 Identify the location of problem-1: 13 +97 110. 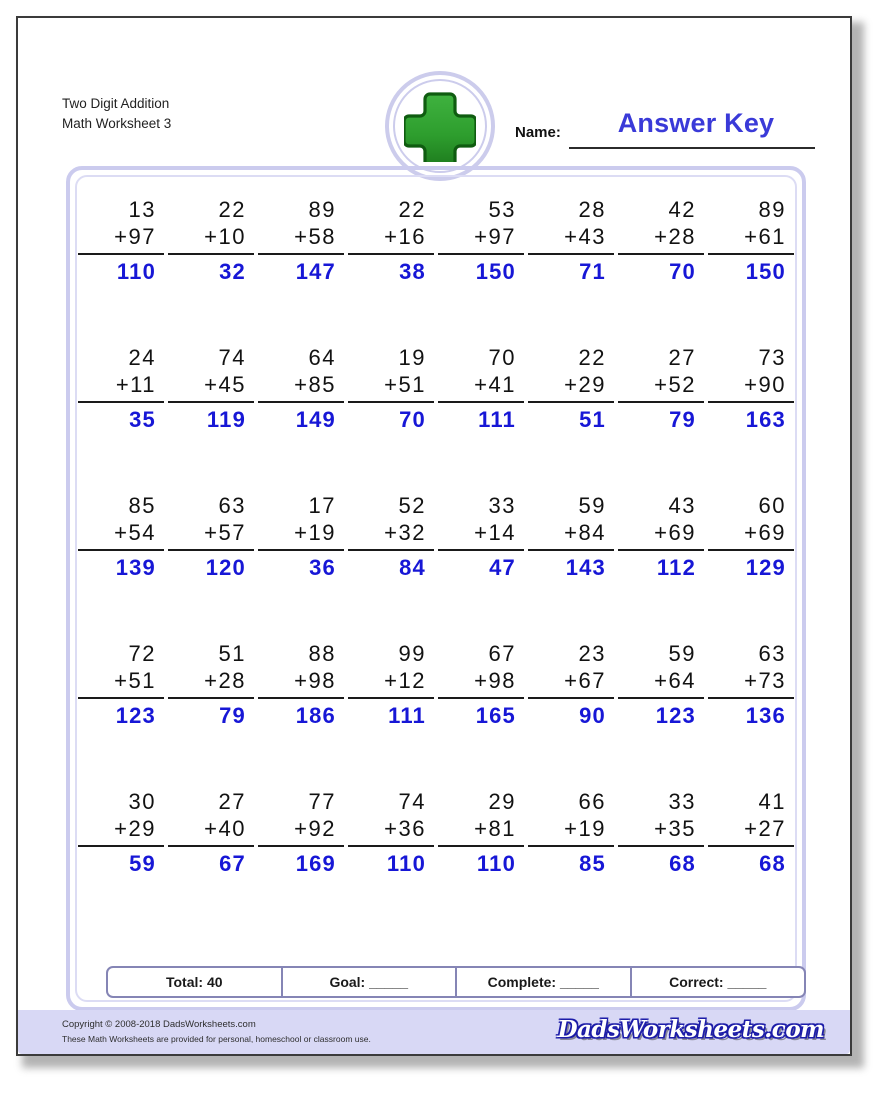
(121, 240).